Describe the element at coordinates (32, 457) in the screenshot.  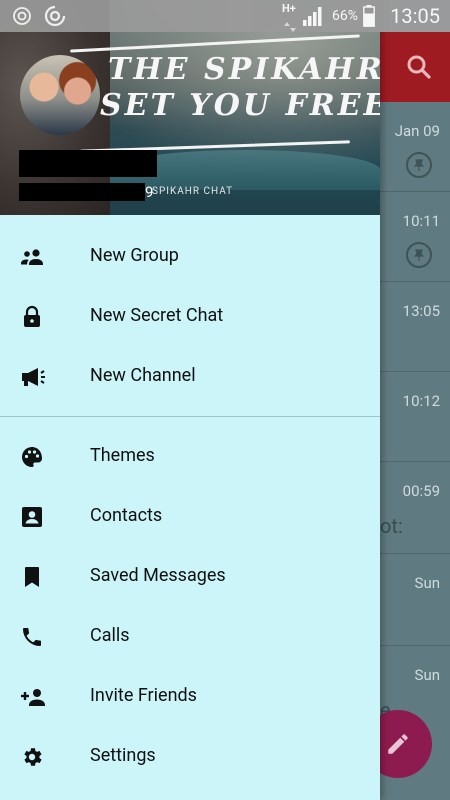
I see `palette-icon` at that location.